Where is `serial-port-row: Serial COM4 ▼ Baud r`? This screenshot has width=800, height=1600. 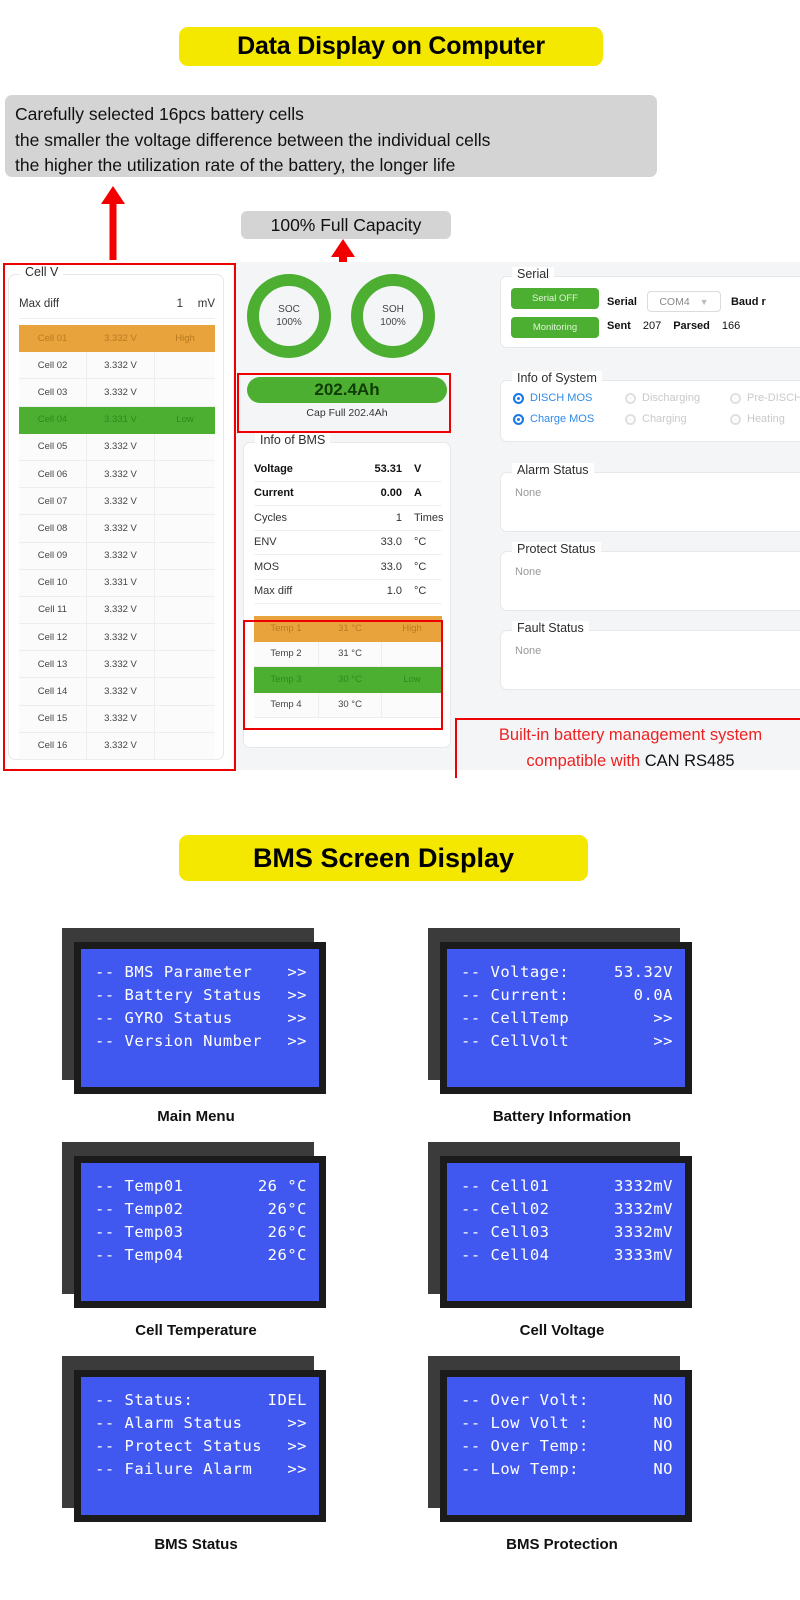 serial-port-row: Serial COM4 ▼ Baud r is located at coordinates (686, 301).